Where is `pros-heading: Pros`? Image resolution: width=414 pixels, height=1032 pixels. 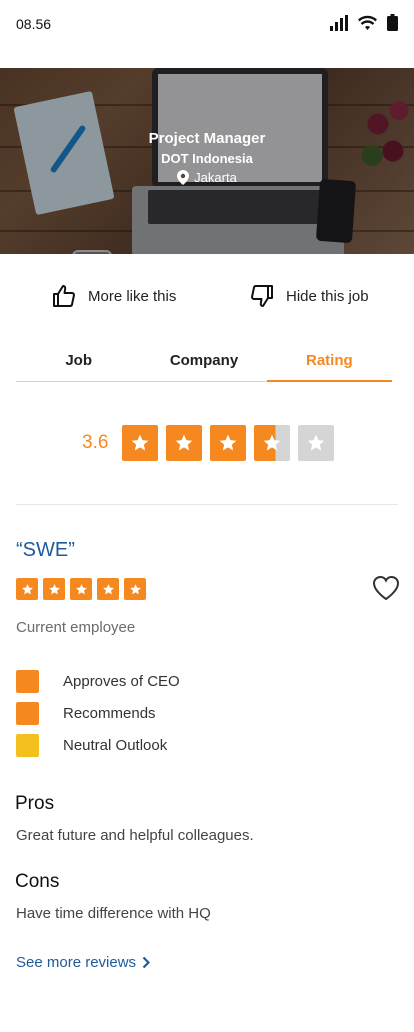
pros-heading: Pros is located at coordinates (35, 803).